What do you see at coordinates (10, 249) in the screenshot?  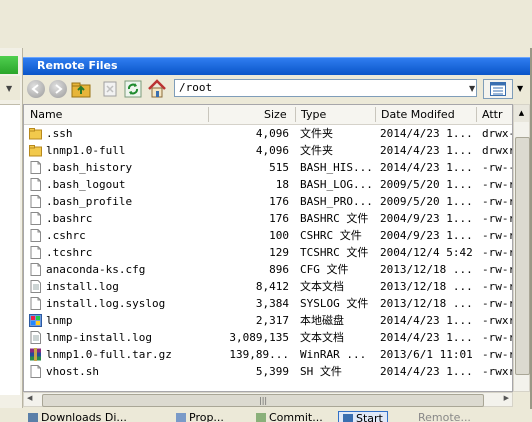 I see `local-file-list` at bounding box center [10, 249].